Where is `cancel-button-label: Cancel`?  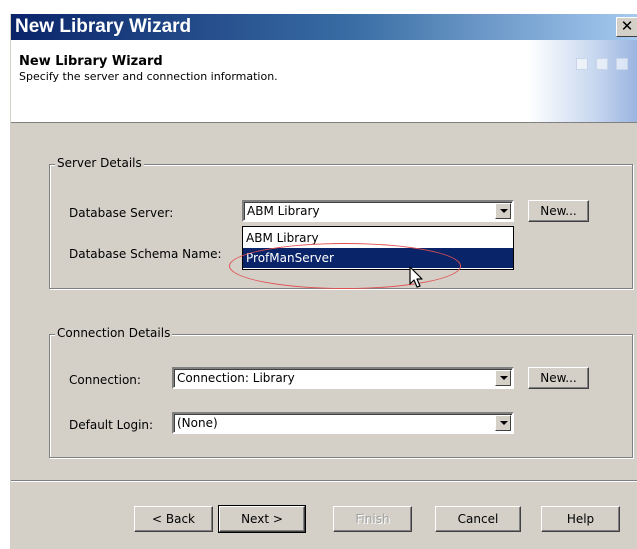
cancel-button-label: Cancel is located at coordinates (478, 519).